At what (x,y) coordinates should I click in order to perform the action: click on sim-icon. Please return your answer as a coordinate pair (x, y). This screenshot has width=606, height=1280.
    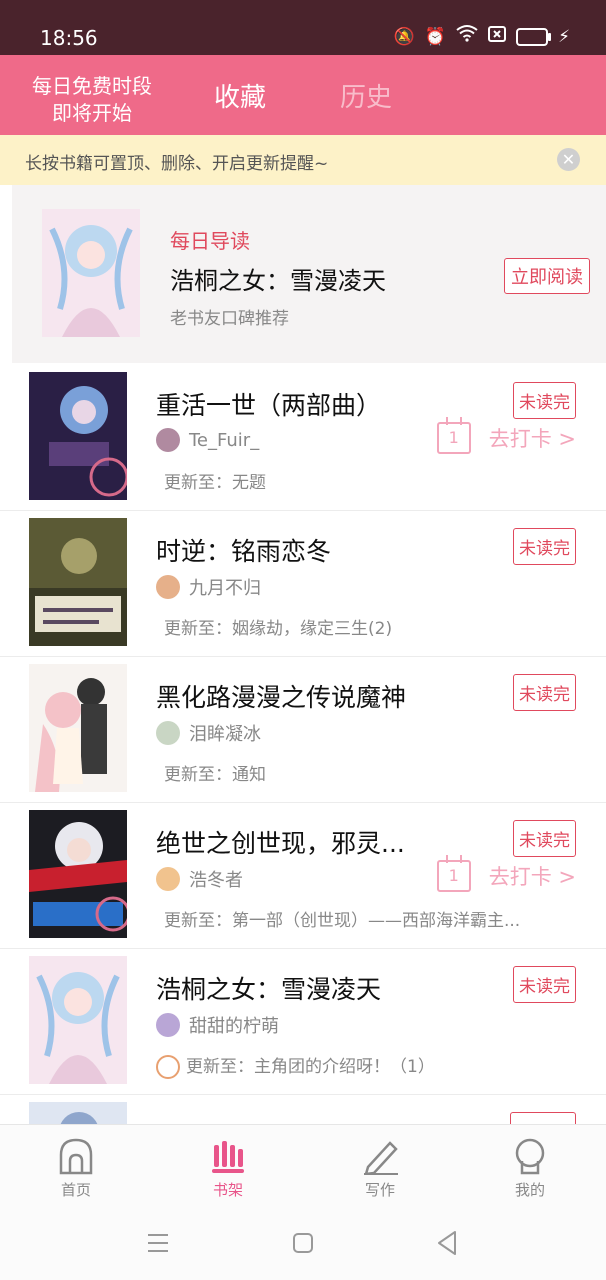
    Looking at the image, I should click on (497, 37).